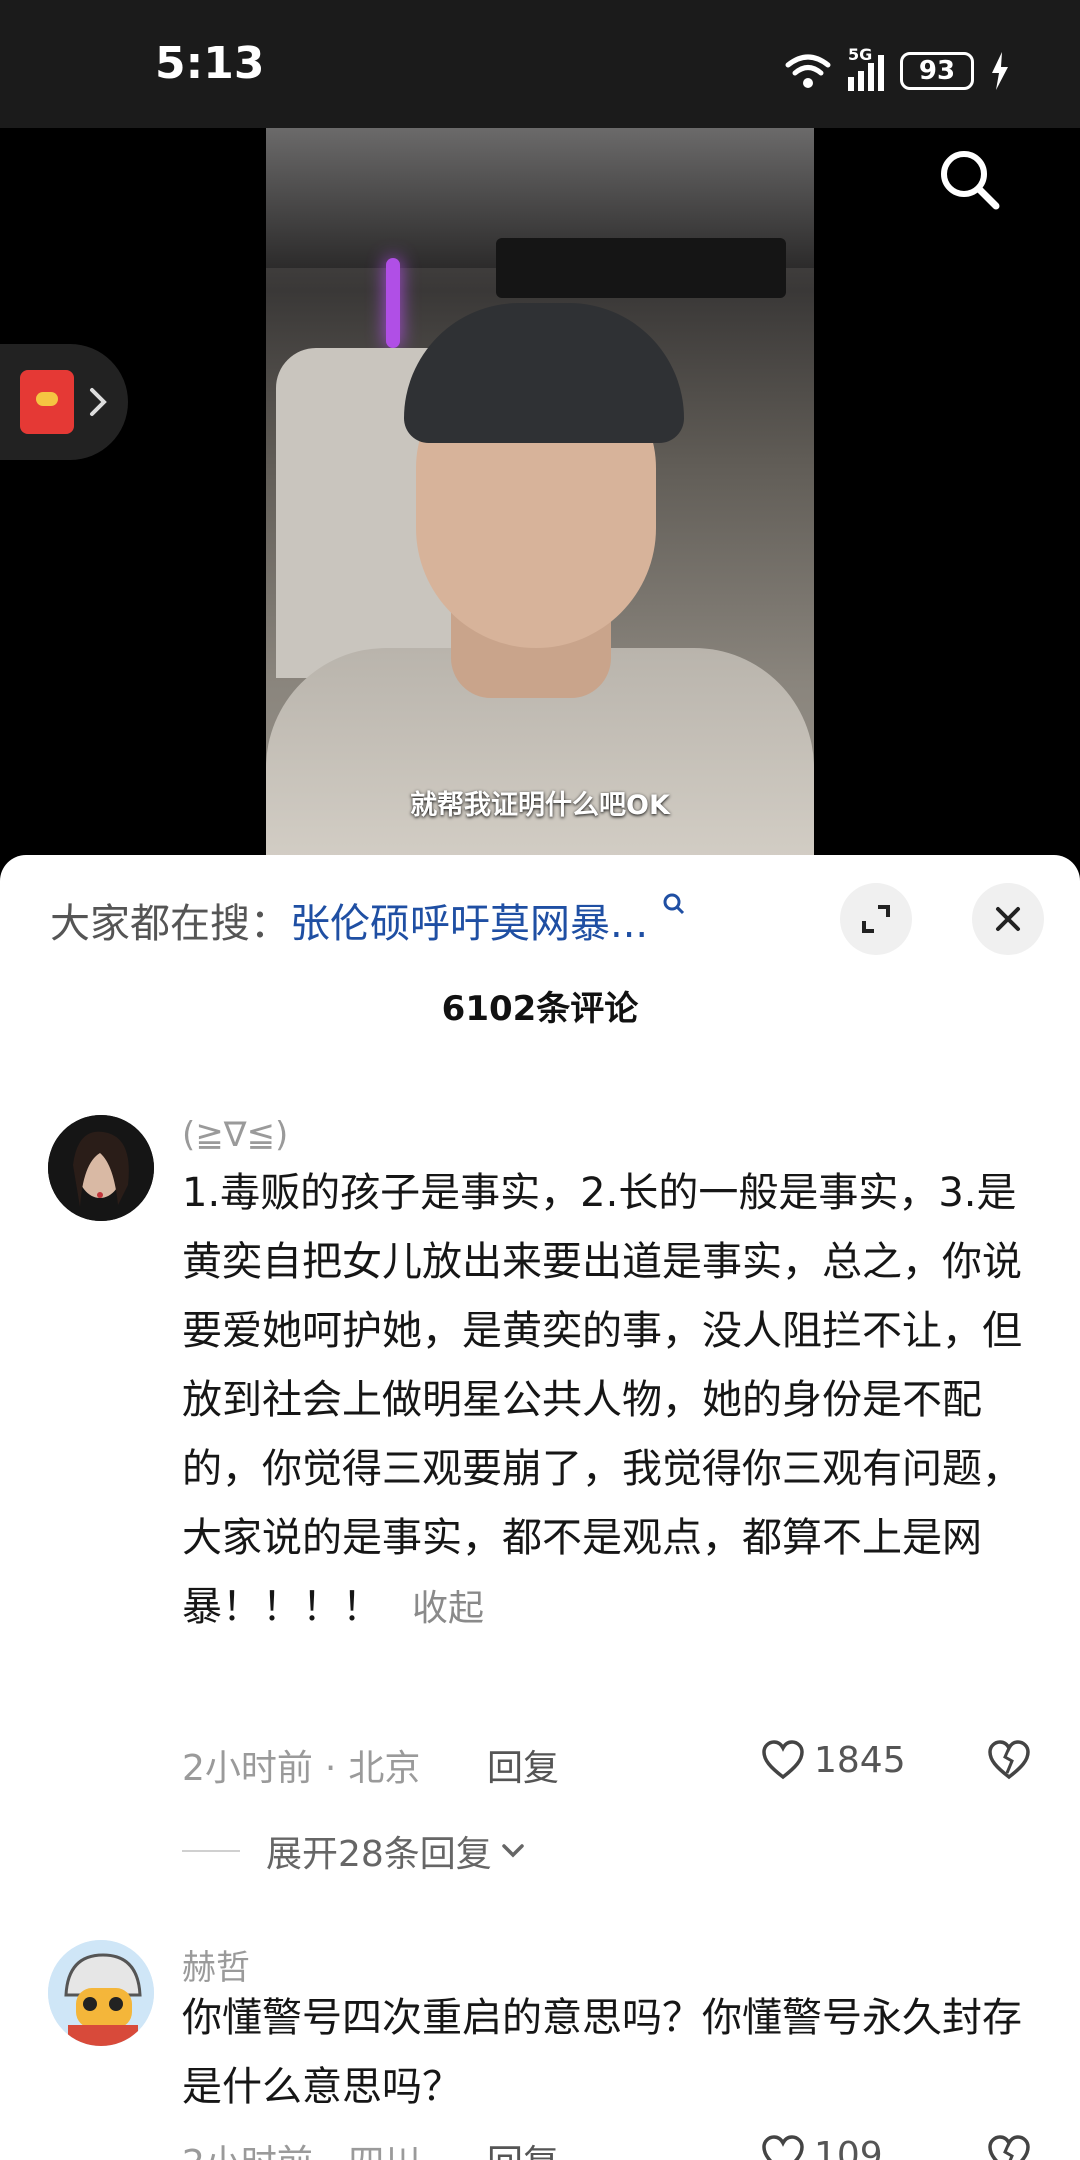 This screenshot has width=1080, height=2160. I want to click on battery-indicator: 93, so click(937, 71).